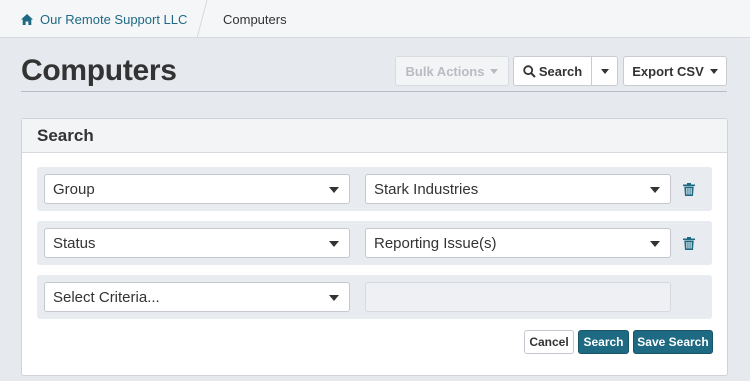  I want to click on export-csv-button: Export CSV, so click(675, 71).